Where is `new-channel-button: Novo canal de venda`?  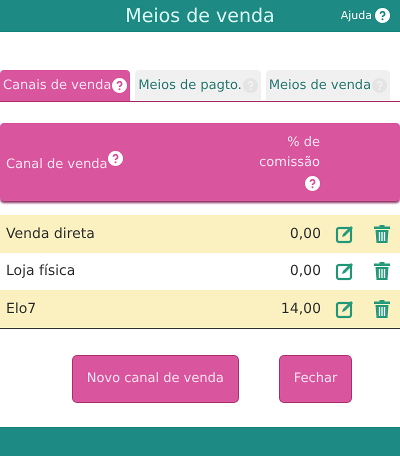
new-channel-button: Novo canal de venda is located at coordinates (155, 378).